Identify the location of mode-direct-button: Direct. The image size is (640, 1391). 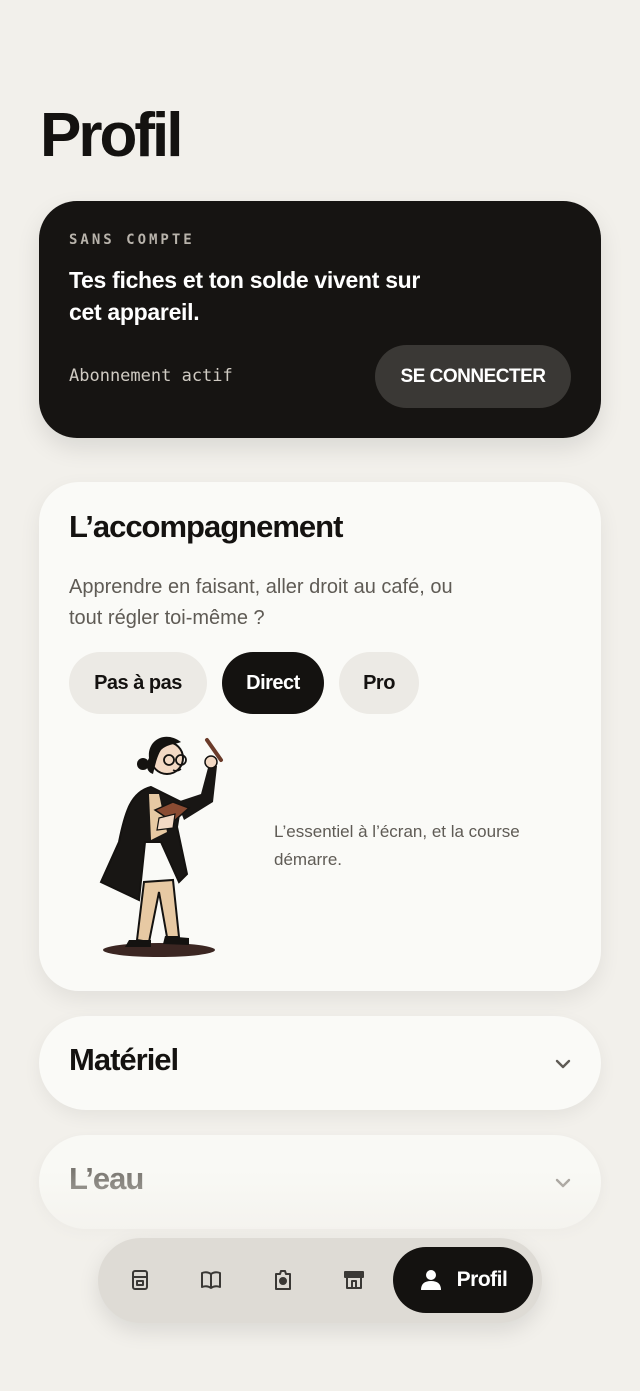
(273, 683).